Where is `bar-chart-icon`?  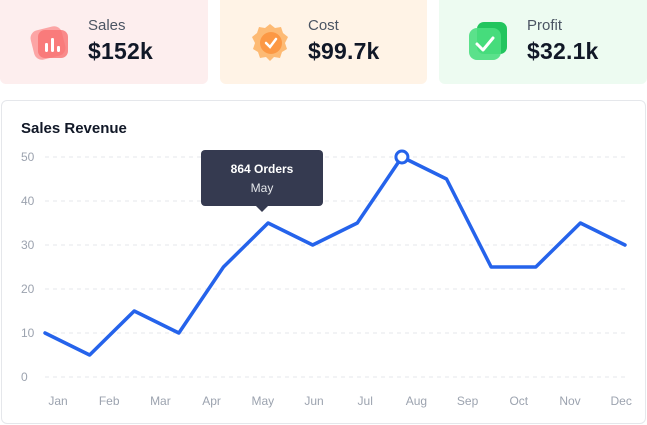
bar-chart-icon is located at coordinates (49, 43).